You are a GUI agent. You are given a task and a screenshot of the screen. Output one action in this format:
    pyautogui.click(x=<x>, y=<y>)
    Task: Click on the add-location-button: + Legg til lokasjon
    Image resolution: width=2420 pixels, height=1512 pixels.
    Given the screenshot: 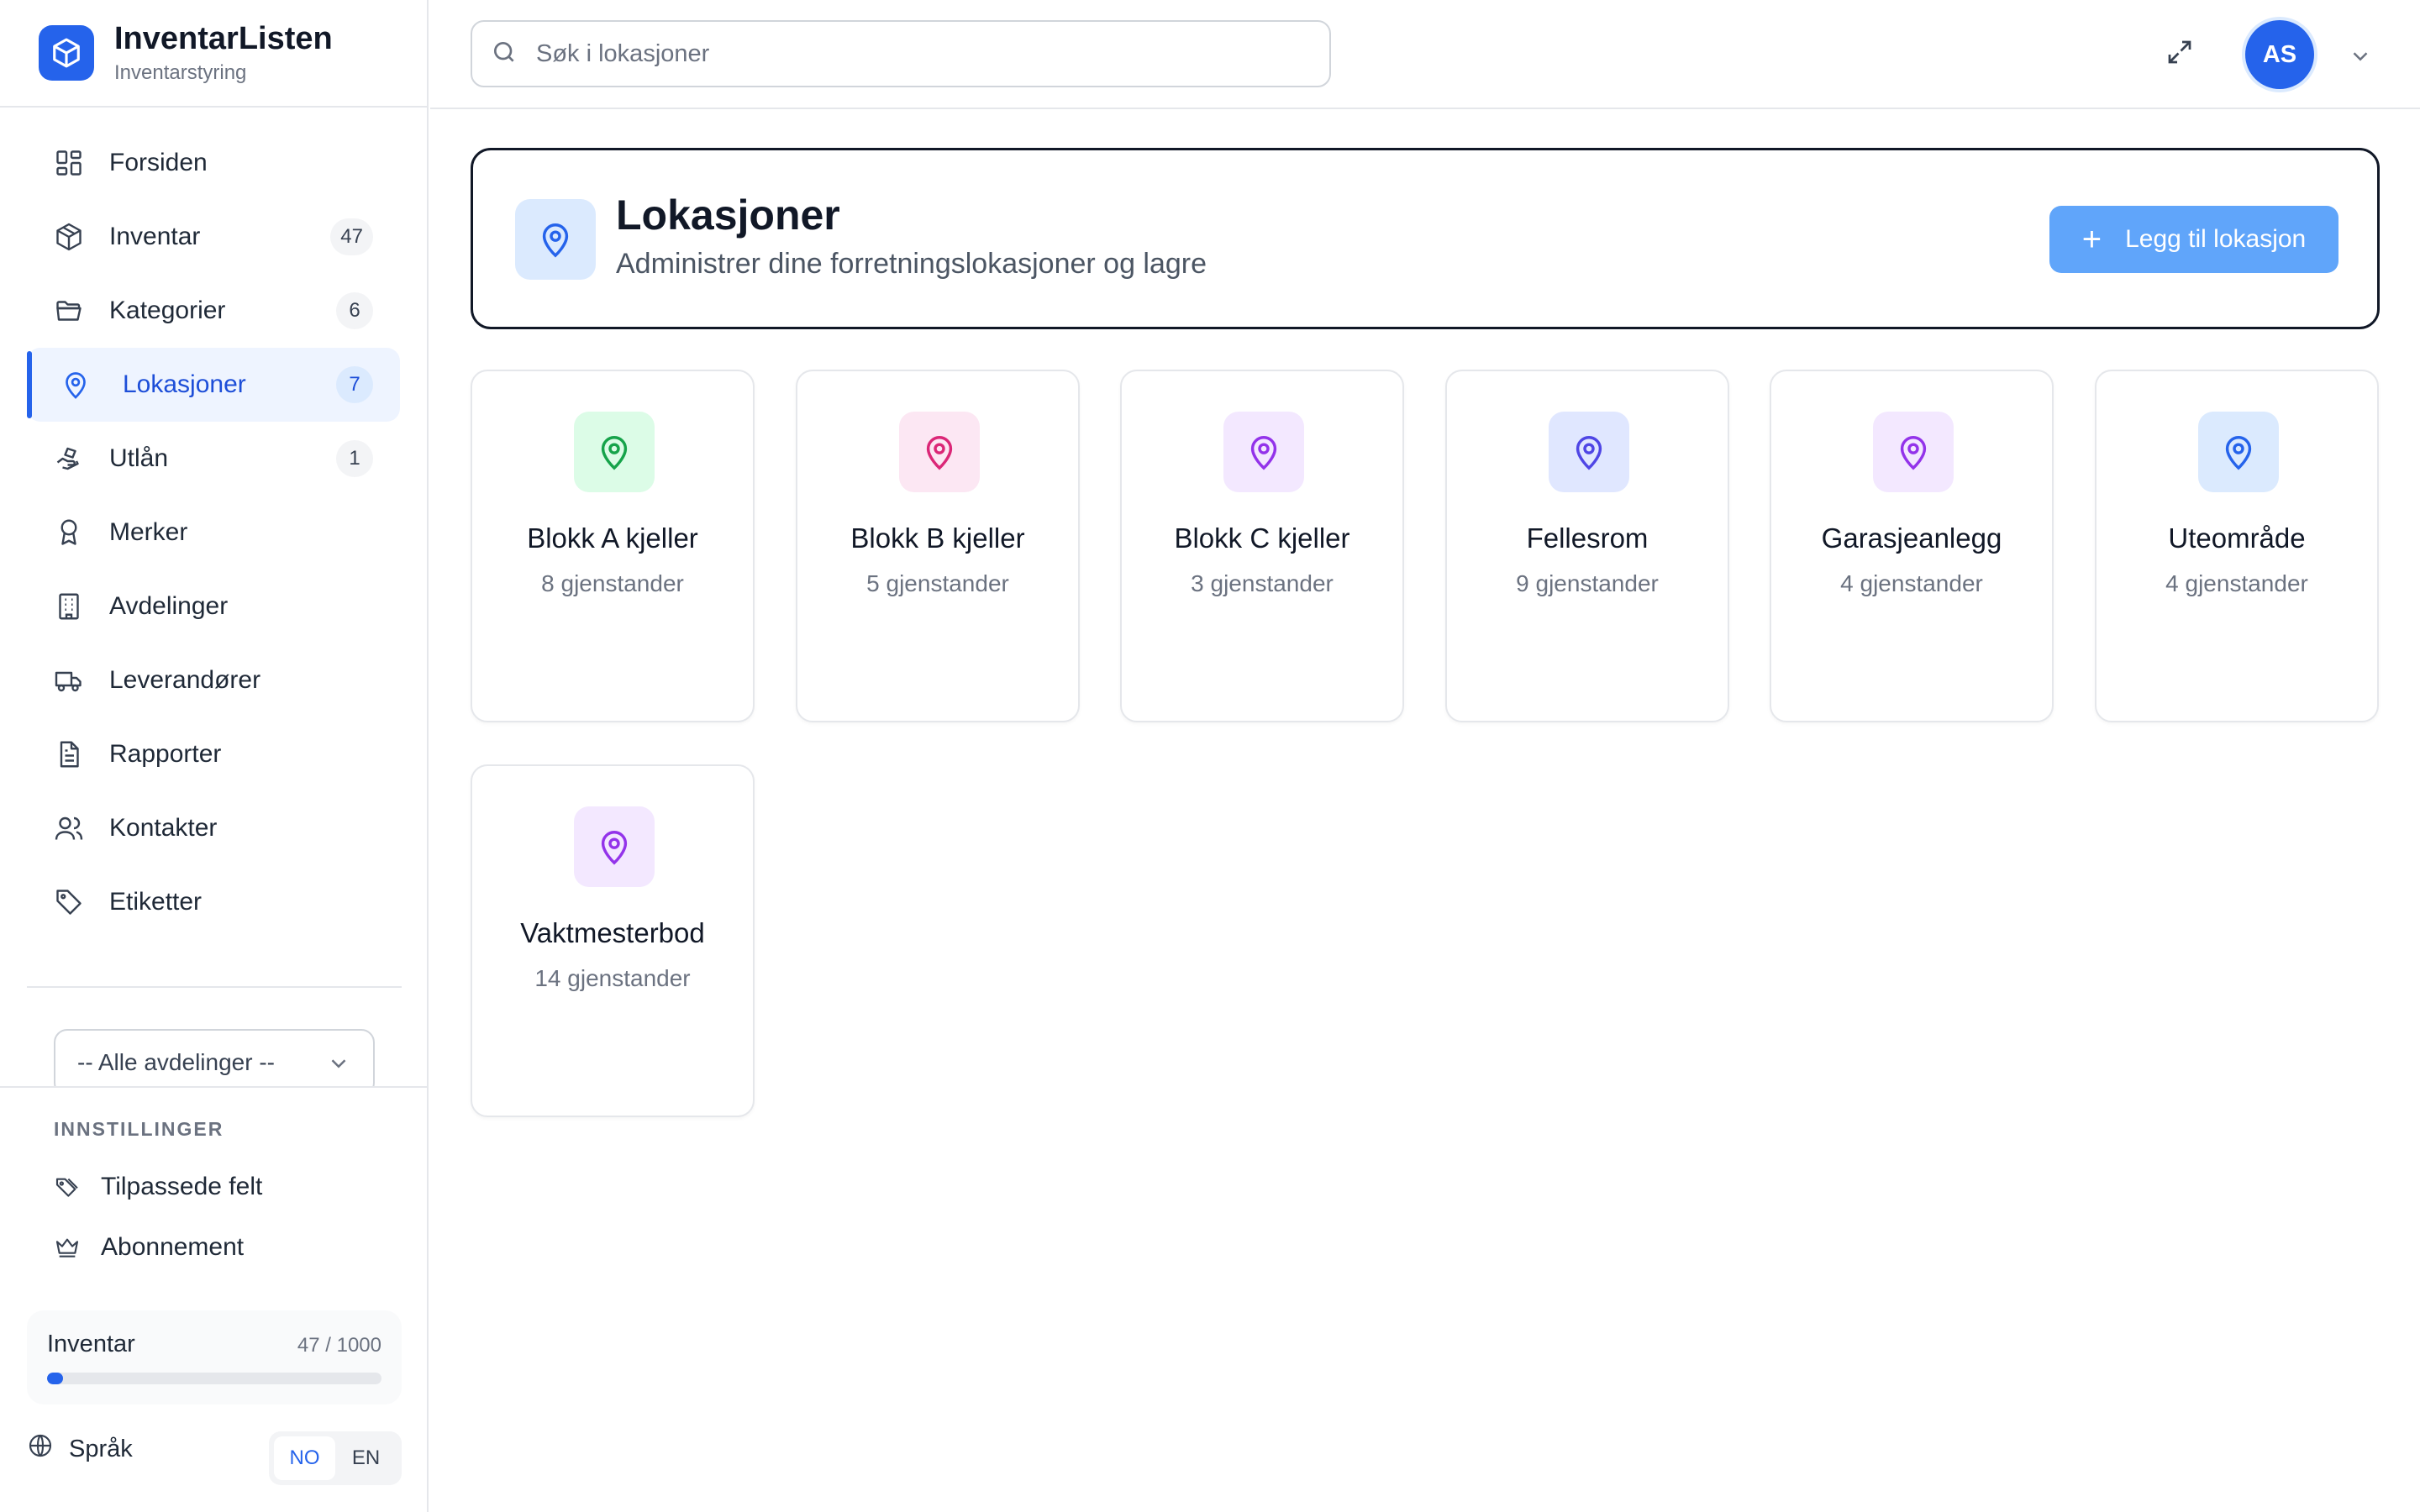 What is the action you would take?
    pyautogui.click(x=2193, y=239)
    